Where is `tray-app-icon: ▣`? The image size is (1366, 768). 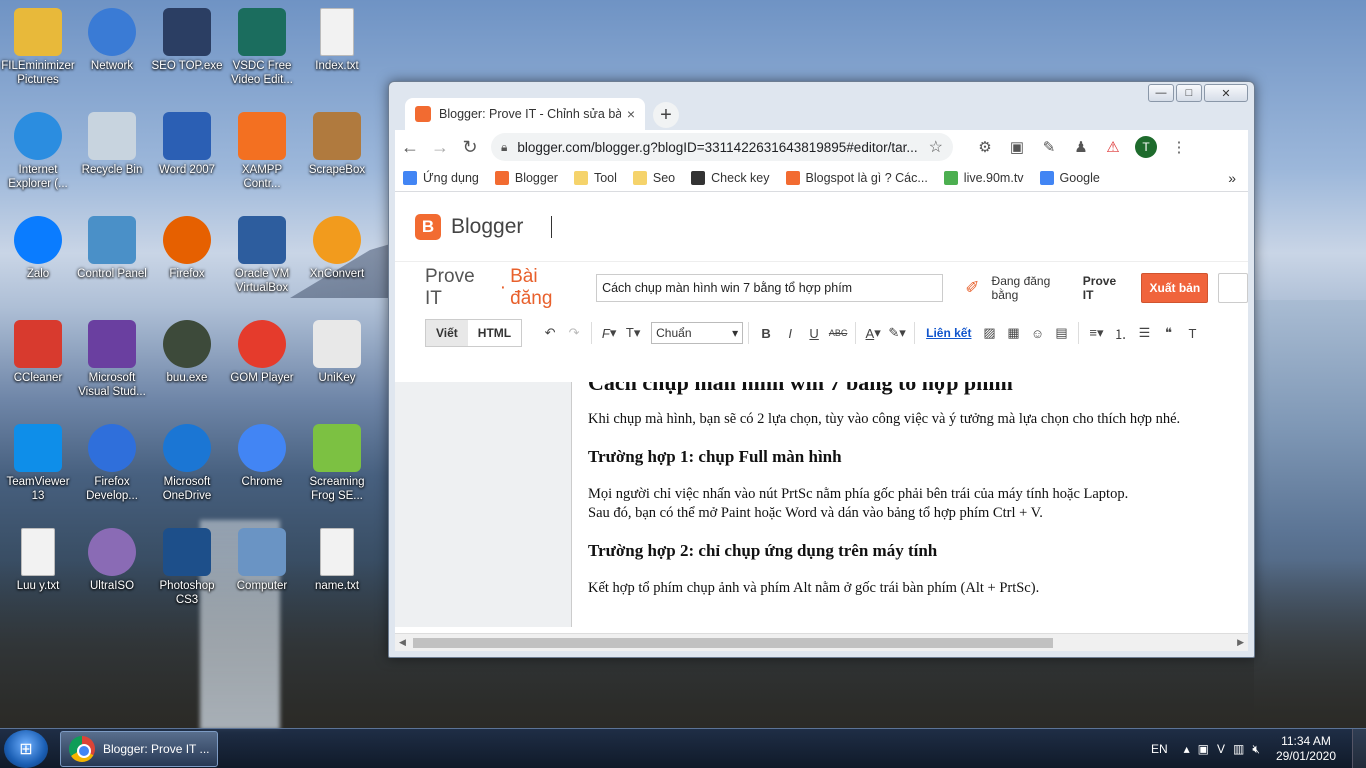 tray-app-icon: ▣ is located at coordinates (1203, 749).